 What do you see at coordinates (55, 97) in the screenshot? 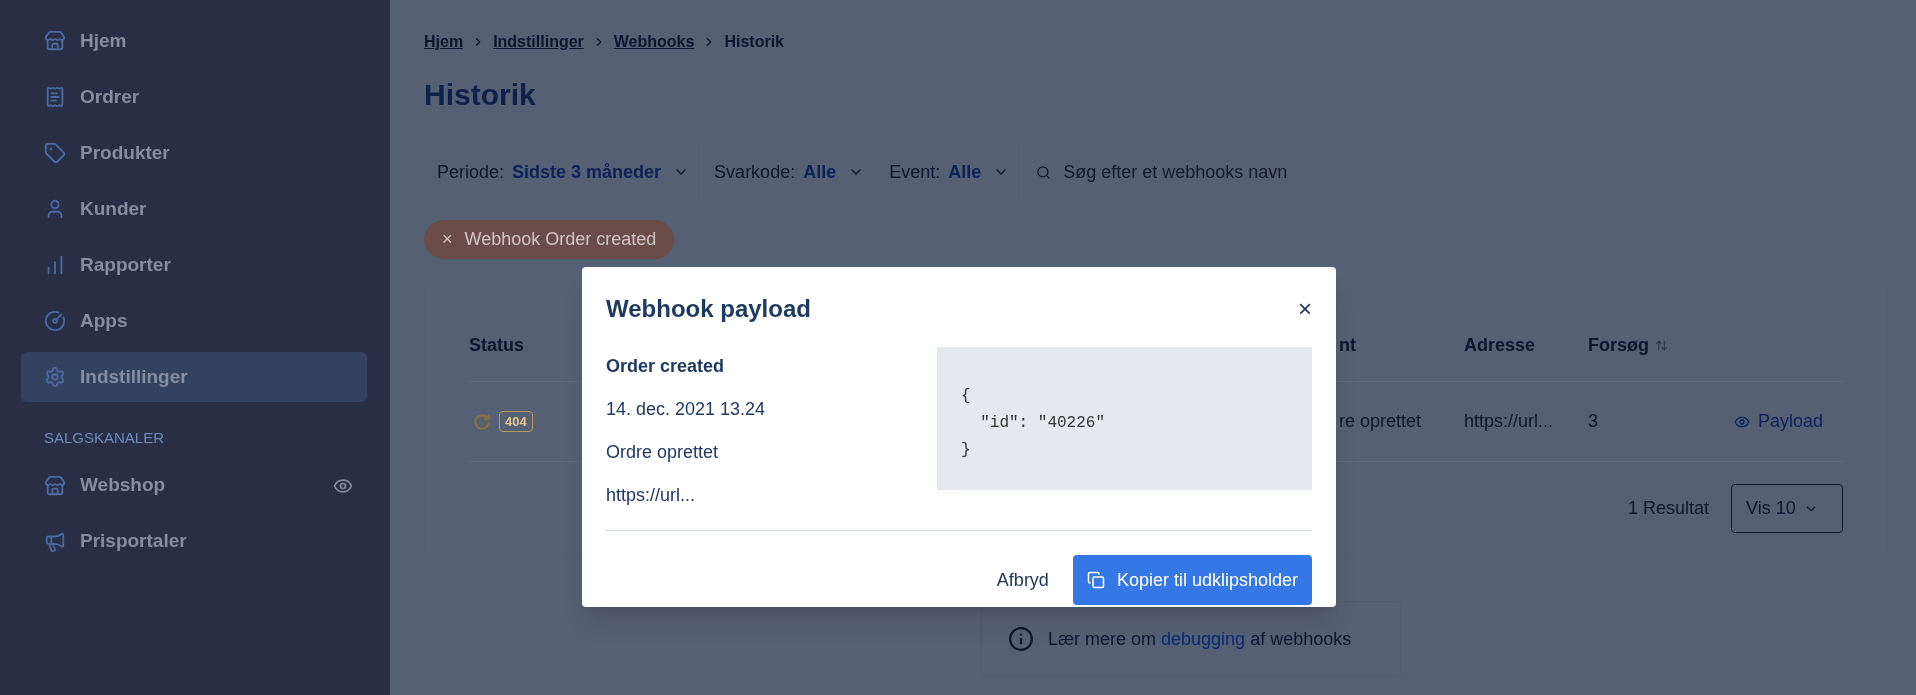
I see `receipt-icon` at bounding box center [55, 97].